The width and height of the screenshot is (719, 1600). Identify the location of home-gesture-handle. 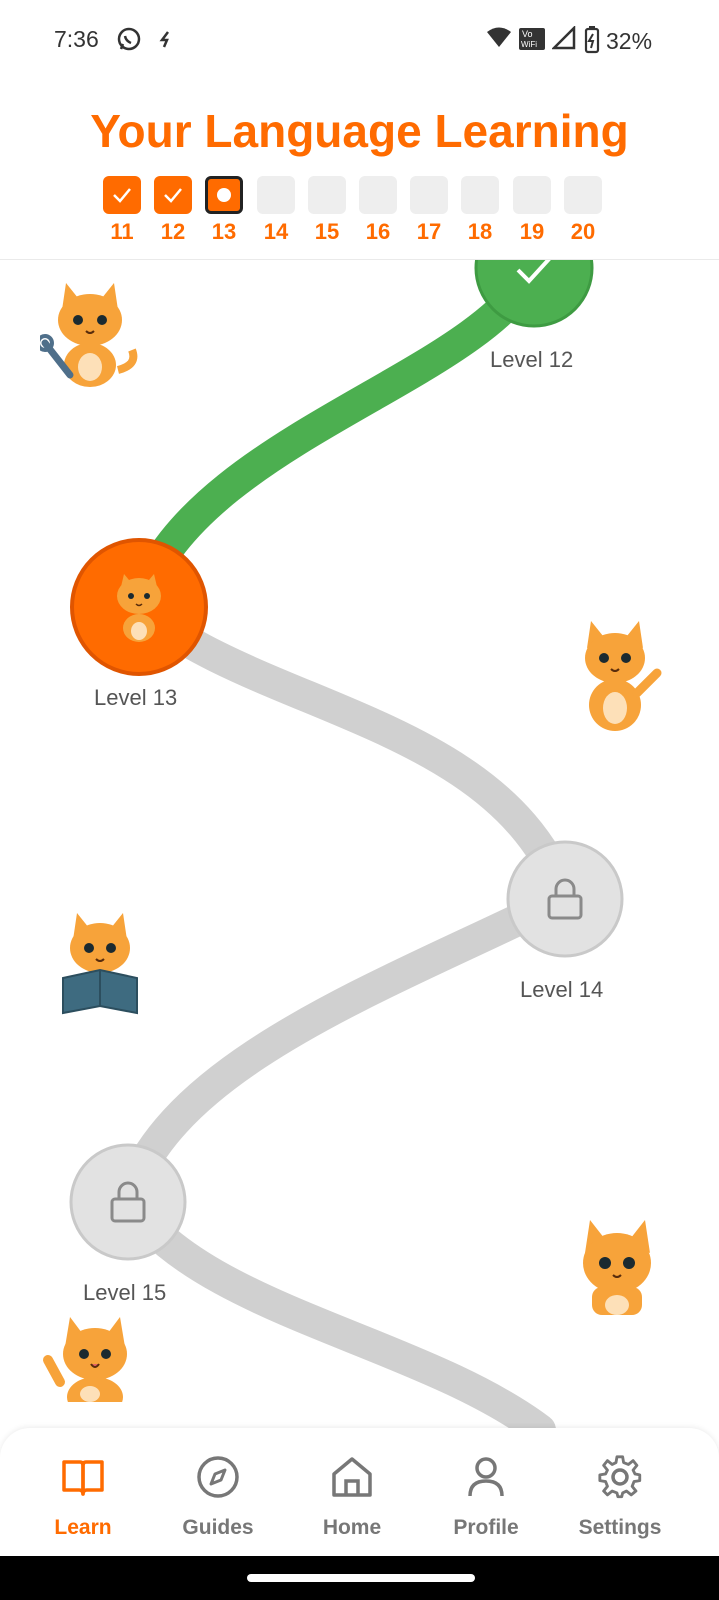
(361, 1578).